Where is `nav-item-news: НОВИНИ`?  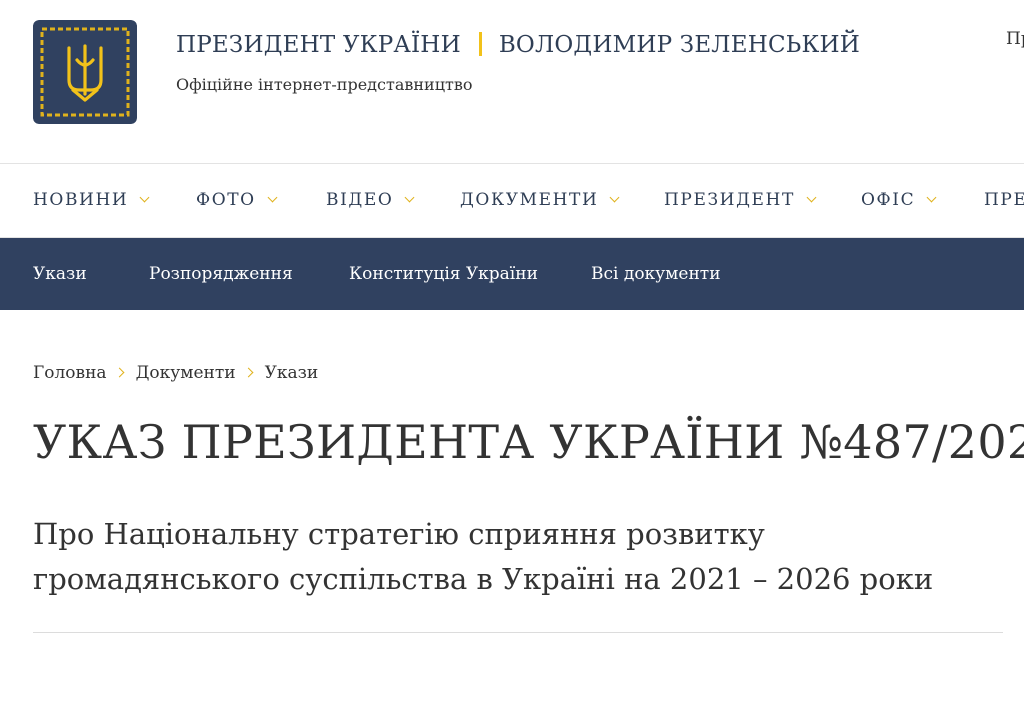 nav-item-news: НОВИНИ is located at coordinates (91, 200).